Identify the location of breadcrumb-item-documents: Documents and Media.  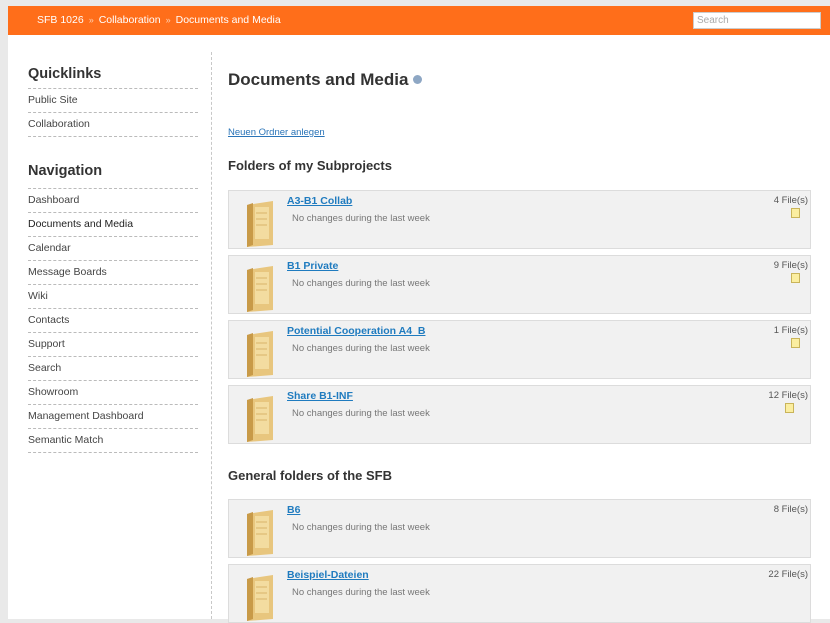
(228, 20).